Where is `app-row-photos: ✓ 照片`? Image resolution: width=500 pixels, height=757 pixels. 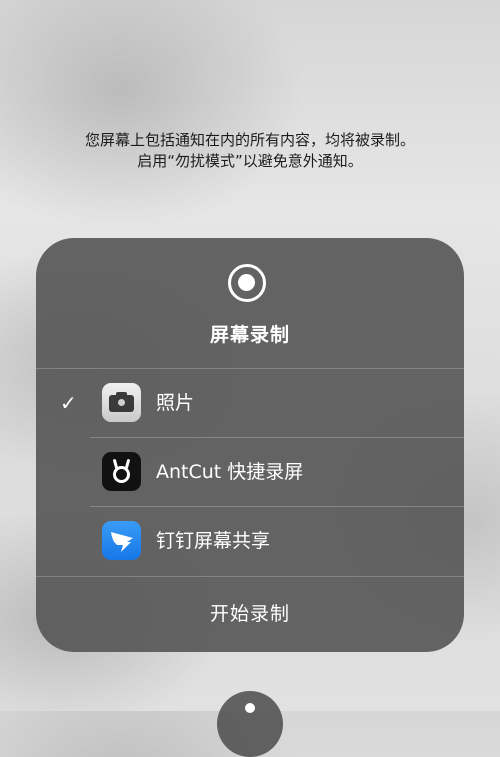 app-row-photos: ✓ 照片 is located at coordinates (250, 403).